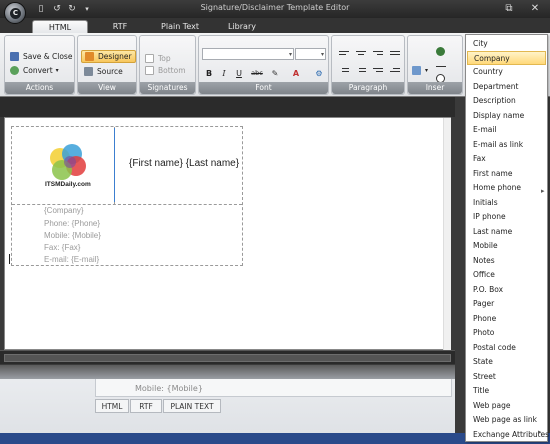 Image resolution: width=550 pixels, height=444 pixels. I want to click on paragraph-group: Paragraph, so click(368, 65).